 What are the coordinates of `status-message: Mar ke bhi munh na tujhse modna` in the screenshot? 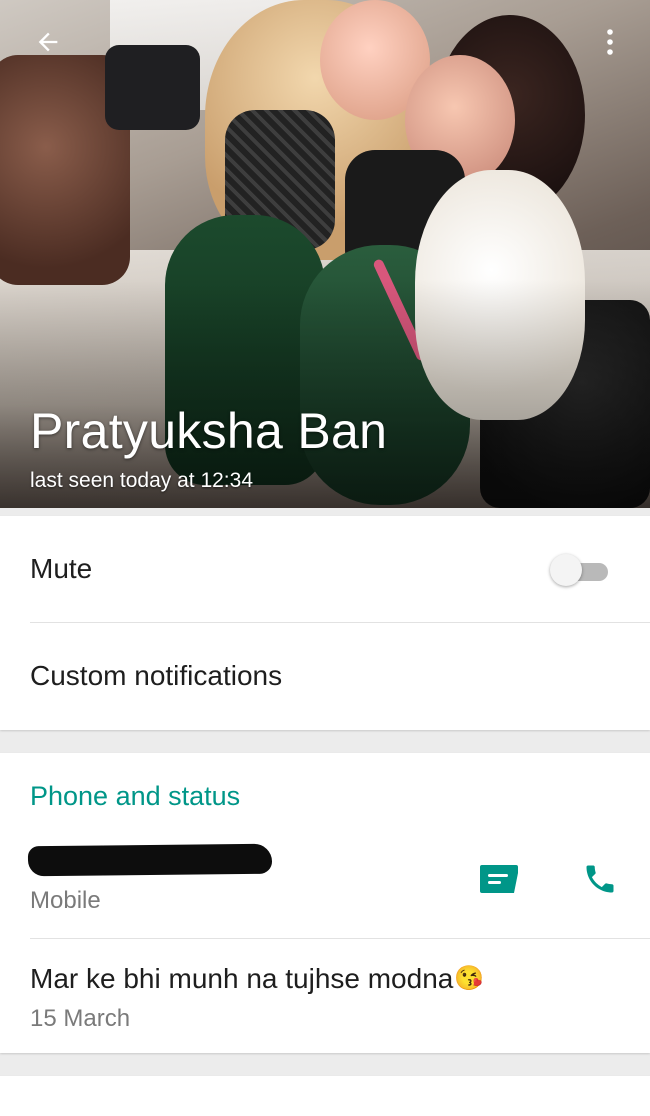 It's located at (242, 978).